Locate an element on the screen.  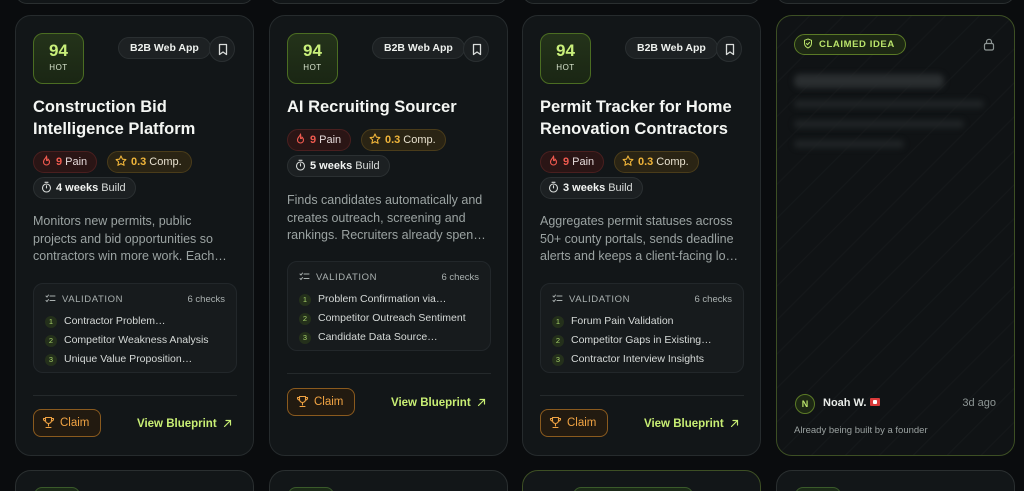
item-label: Competitor Weakness Analysis is located at coordinates (136, 340).